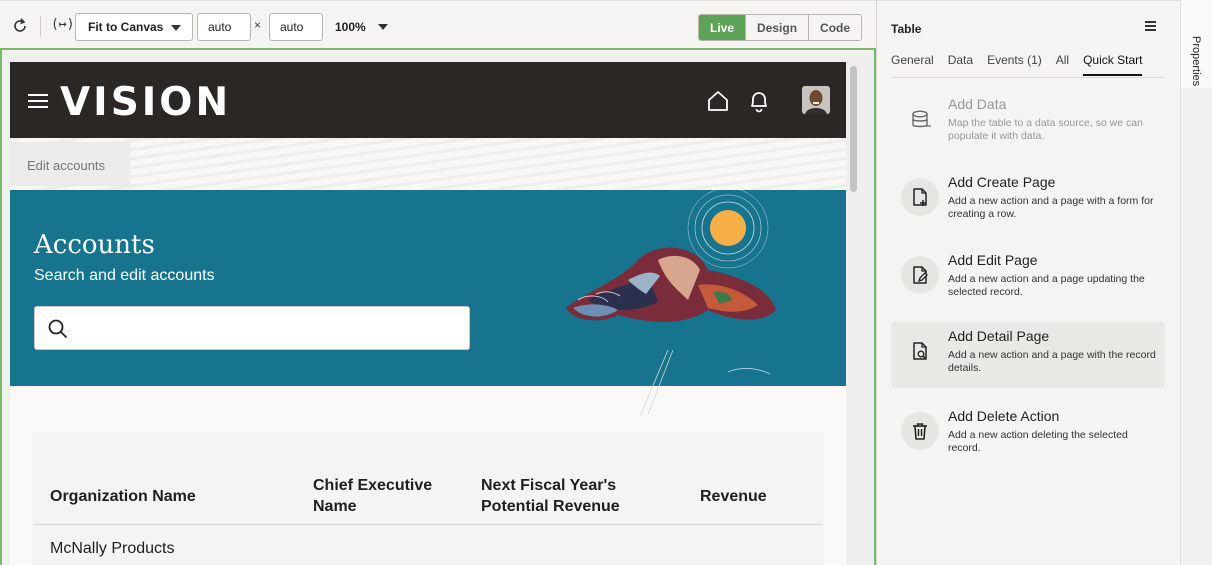  I want to click on app-header: VISION, so click(428, 100).